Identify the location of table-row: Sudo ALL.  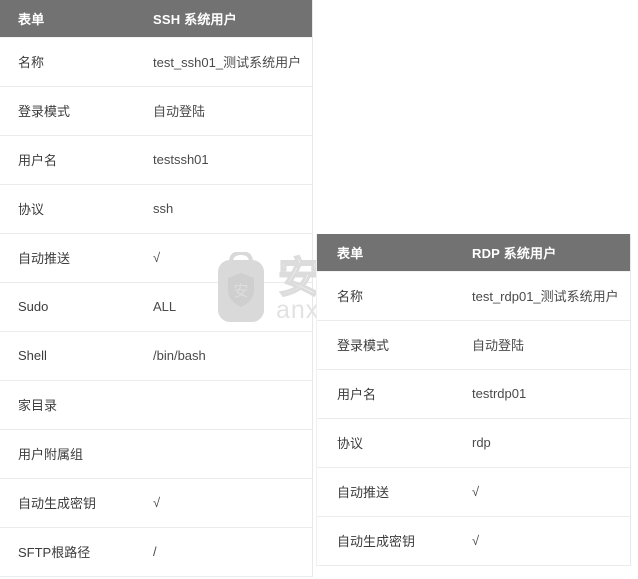
(156, 307).